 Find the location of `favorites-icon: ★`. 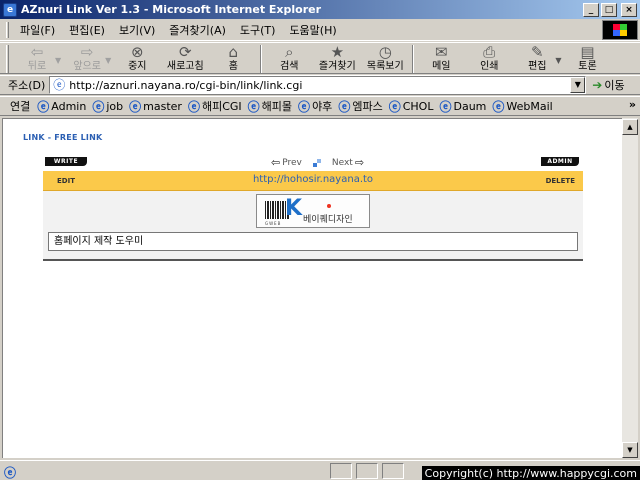

favorites-icon: ★ is located at coordinates (337, 52).